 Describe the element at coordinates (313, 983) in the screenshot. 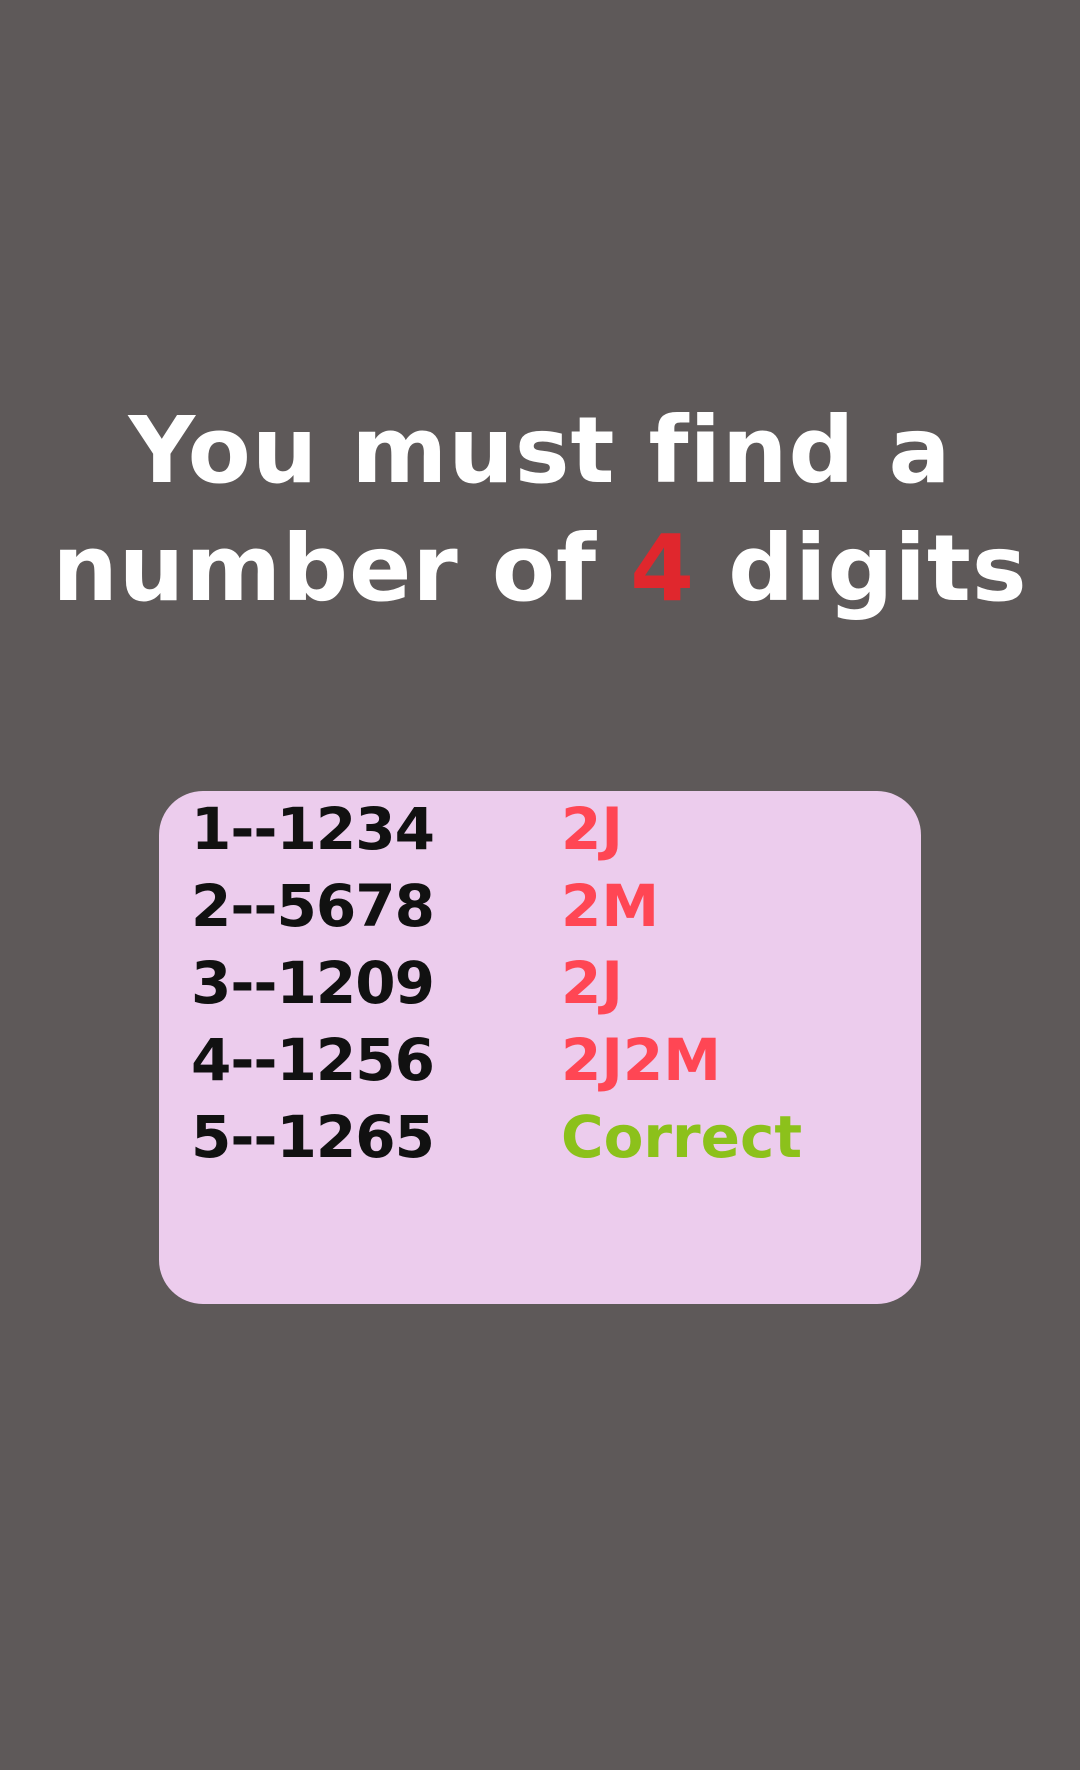

I see `attempt-guess: 3--1209` at that location.